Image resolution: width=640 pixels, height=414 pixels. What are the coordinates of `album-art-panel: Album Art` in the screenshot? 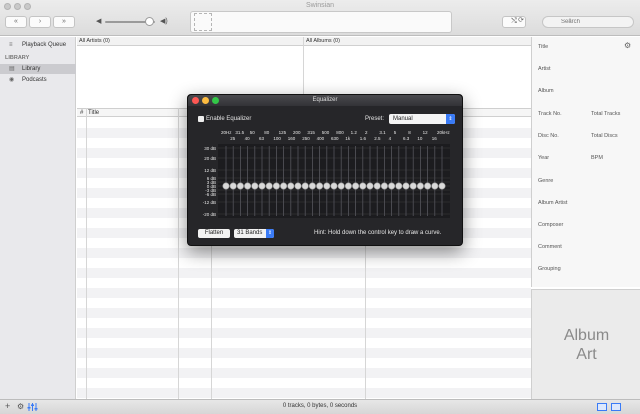 It's located at (585, 344).